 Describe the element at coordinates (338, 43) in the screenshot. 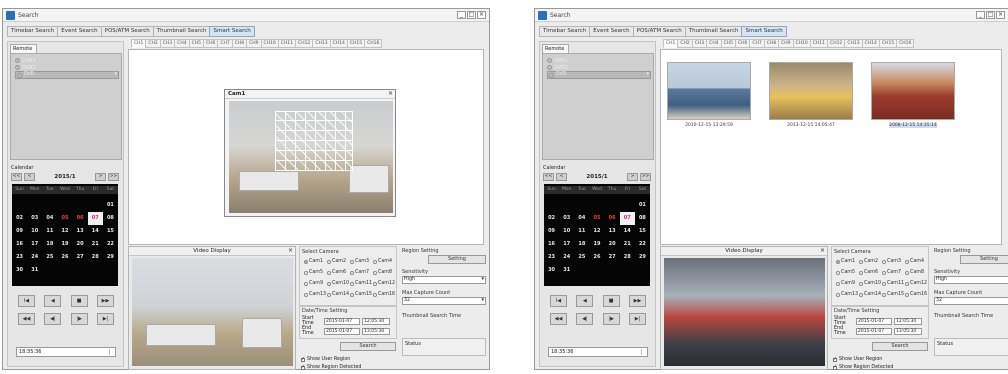

I see `tab-ch14: CH14` at that location.